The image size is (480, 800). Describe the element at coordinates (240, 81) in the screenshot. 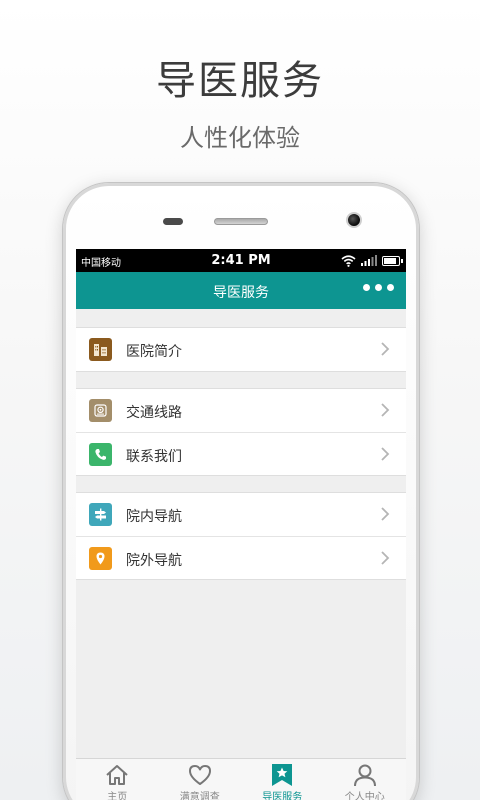

I see `promo-title: 导医服务` at that location.